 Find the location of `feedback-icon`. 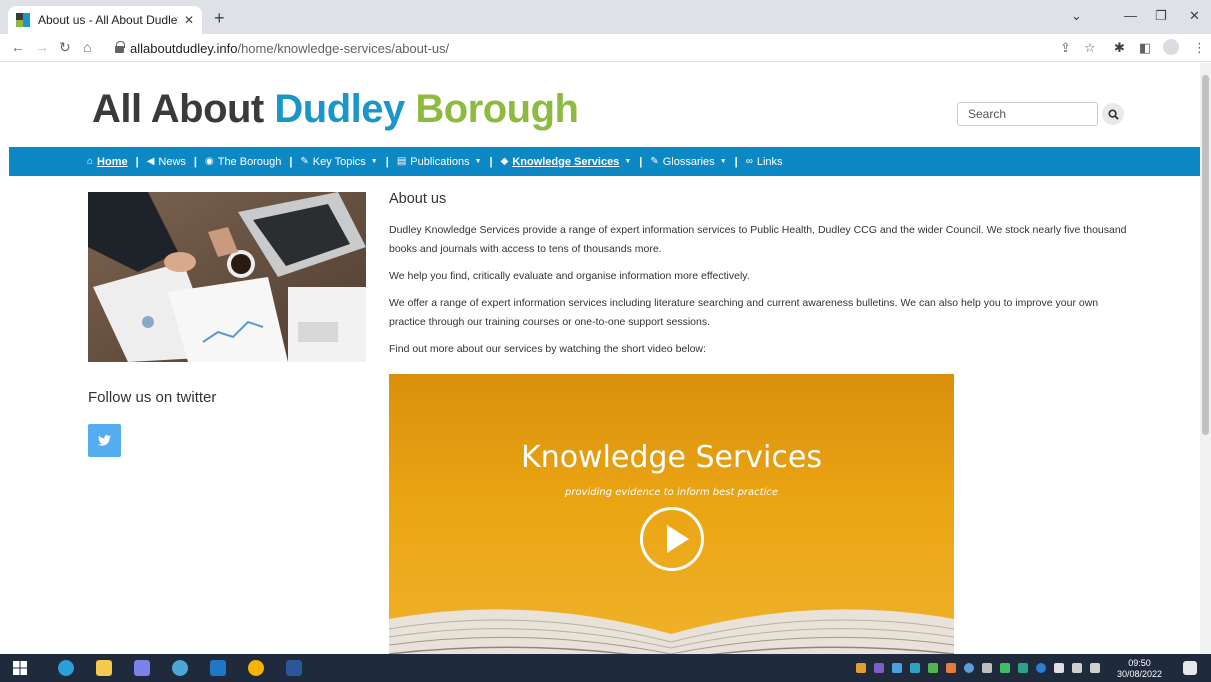

feedback-icon is located at coordinates (180, 668).